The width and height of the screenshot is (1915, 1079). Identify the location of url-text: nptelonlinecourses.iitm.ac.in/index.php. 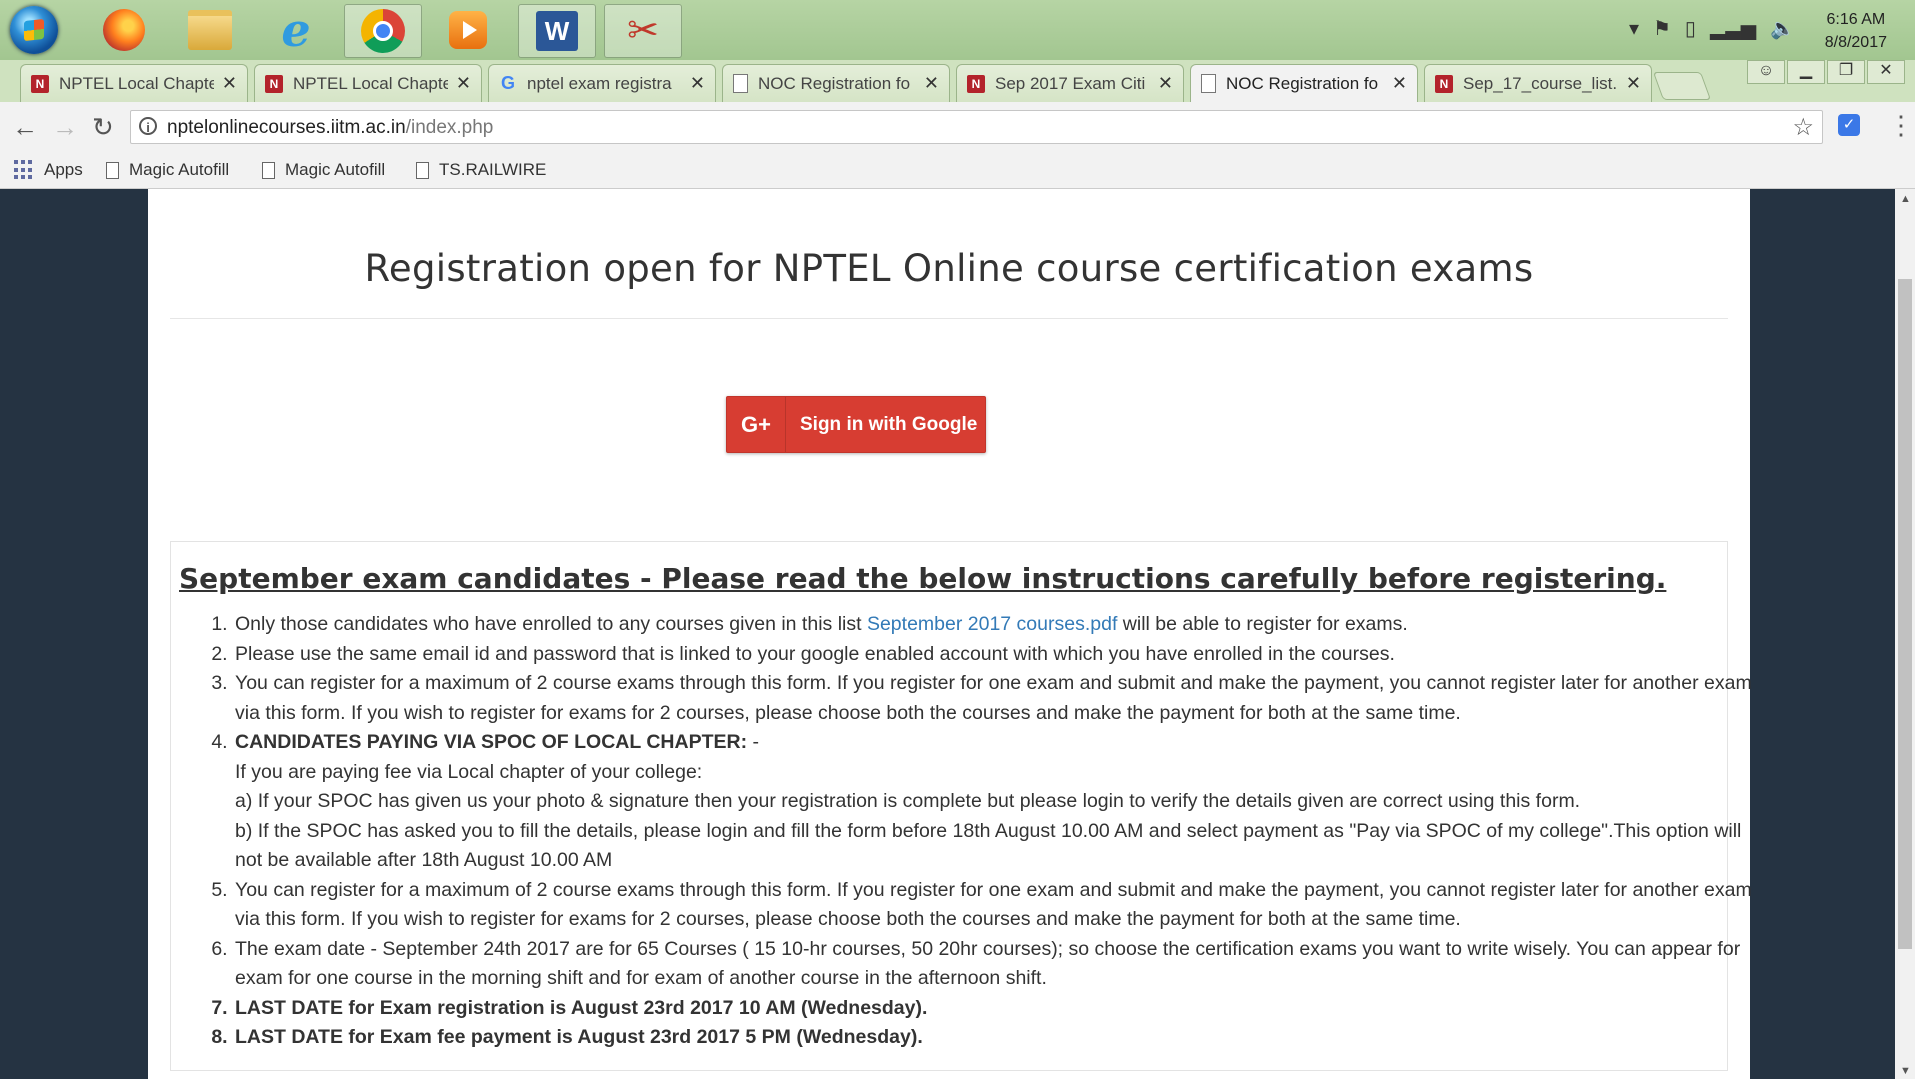
(330, 128).